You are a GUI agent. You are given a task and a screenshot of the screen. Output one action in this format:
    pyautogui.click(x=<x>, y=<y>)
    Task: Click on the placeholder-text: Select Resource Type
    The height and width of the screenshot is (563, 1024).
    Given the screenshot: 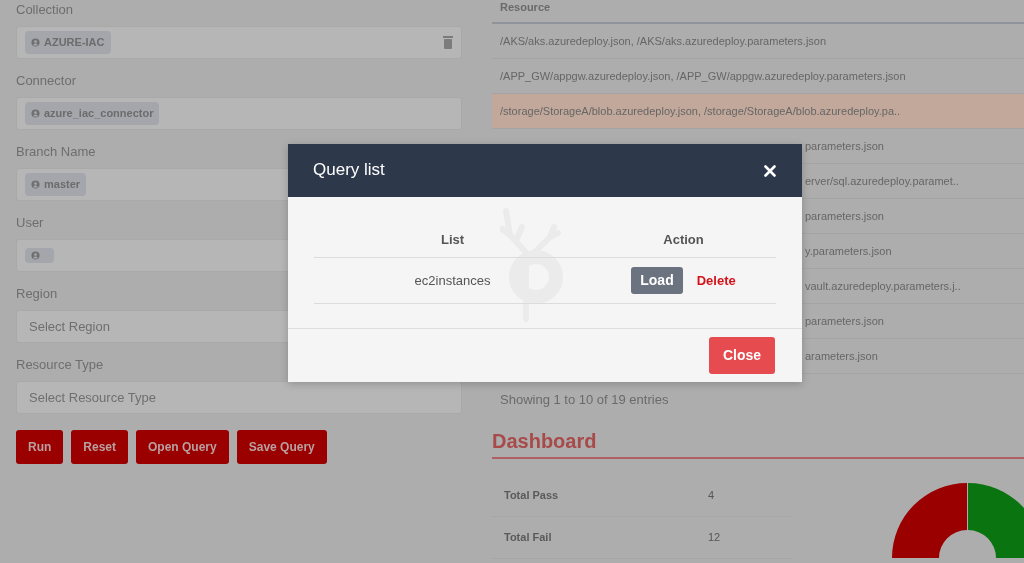 What is the action you would take?
    pyautogui.click(x=92, y=397)
    